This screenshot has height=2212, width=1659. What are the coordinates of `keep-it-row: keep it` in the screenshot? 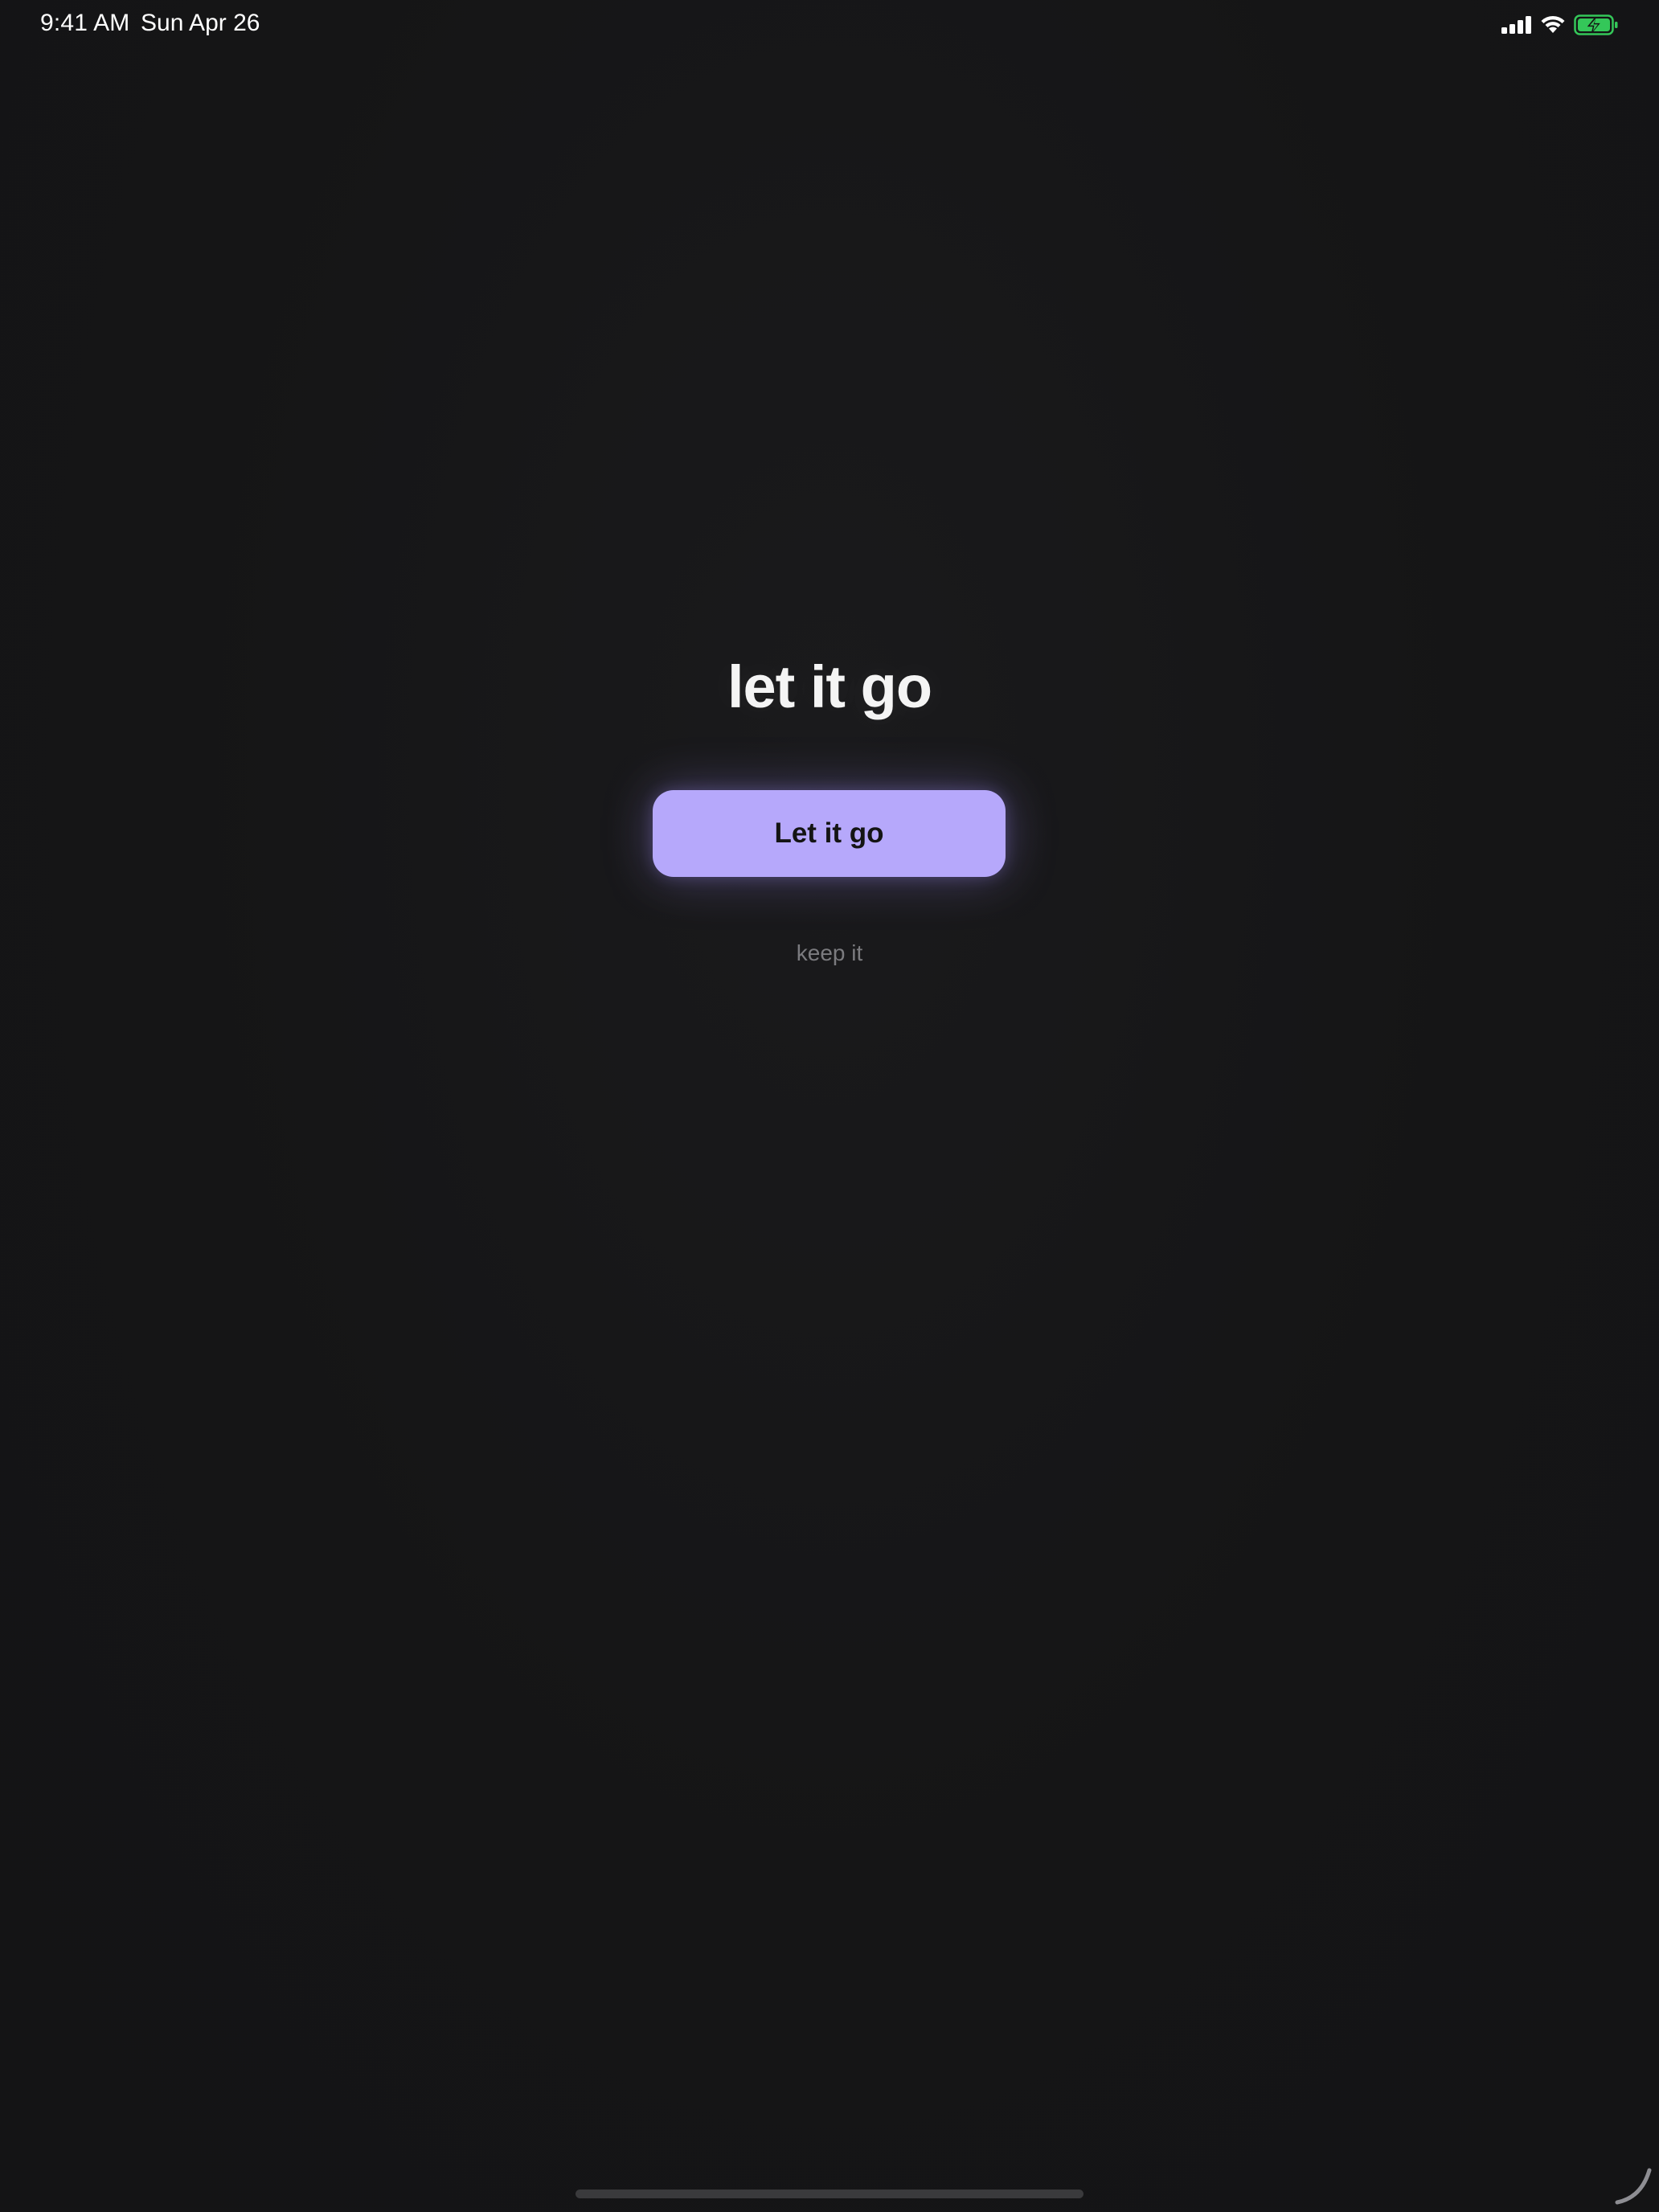 It's located at (829, 953).